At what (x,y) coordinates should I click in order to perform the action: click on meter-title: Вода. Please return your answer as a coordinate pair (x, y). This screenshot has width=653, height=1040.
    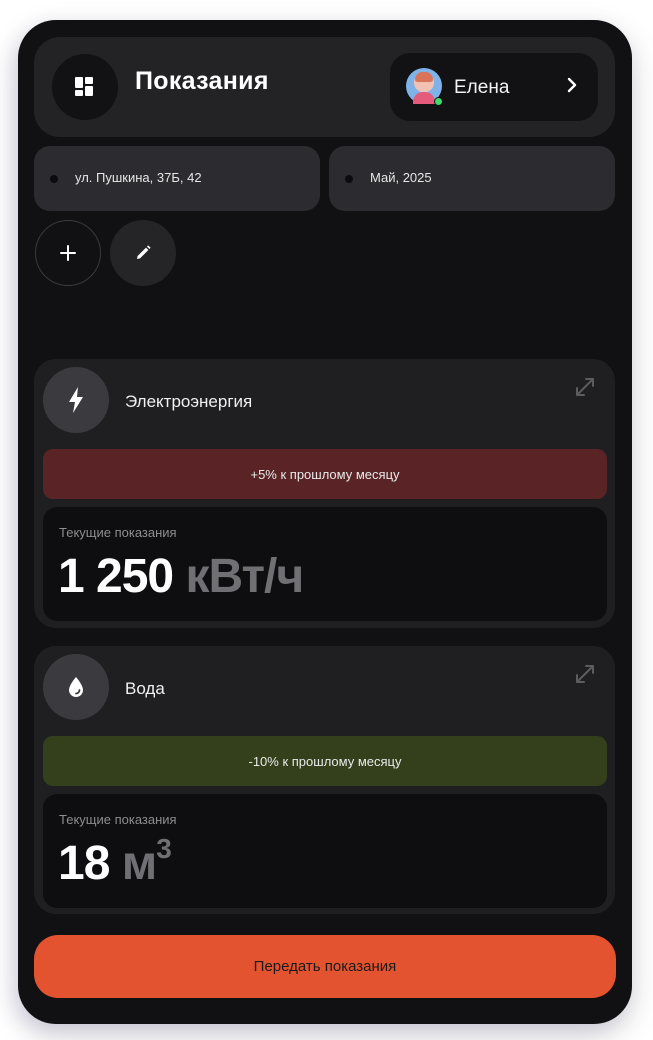
    Looking at the image, I should click on (145, 688).